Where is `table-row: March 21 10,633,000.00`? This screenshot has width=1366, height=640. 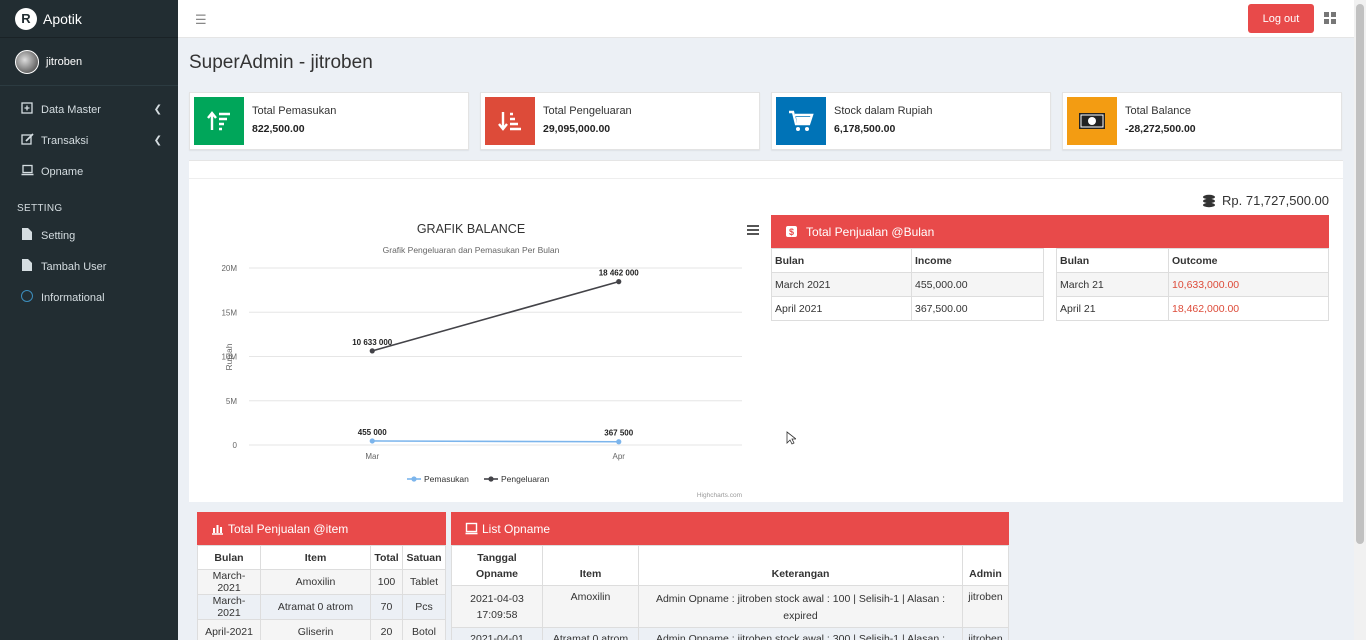
table-row: March 21 10,633,000.00 is located at coordinates (1192, 284).